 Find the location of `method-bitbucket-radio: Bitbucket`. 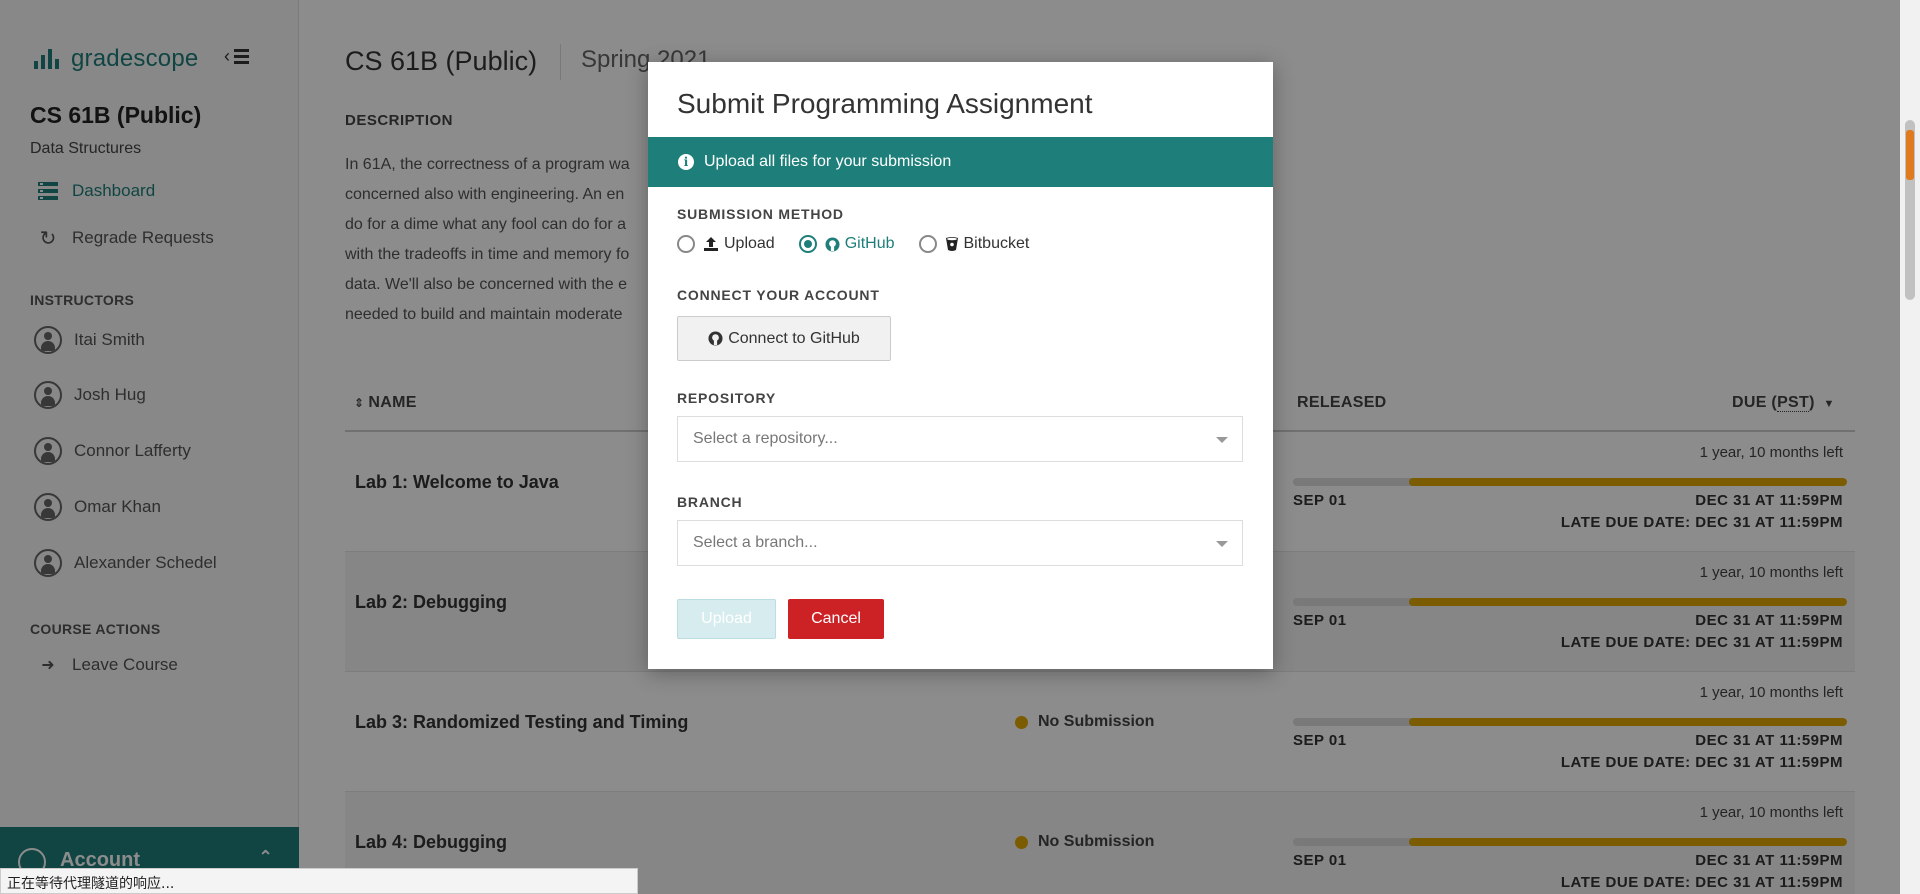

method-bitbucket-radio: Bitbucket is located at coordinates (974, 244).